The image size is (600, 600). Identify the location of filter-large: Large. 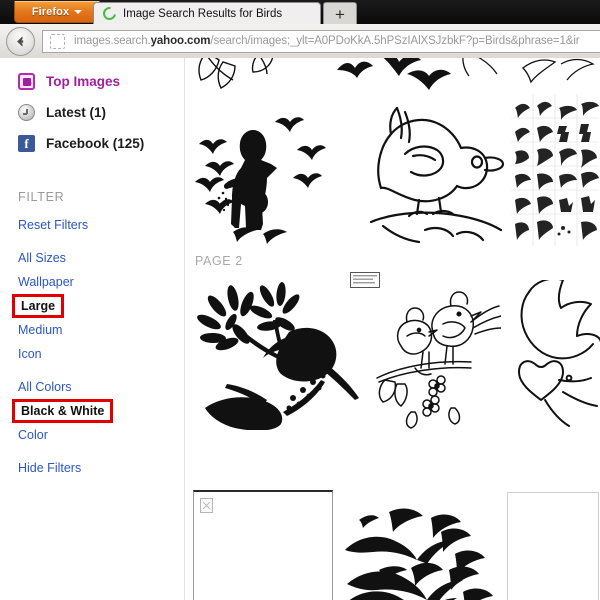
(38, 306).